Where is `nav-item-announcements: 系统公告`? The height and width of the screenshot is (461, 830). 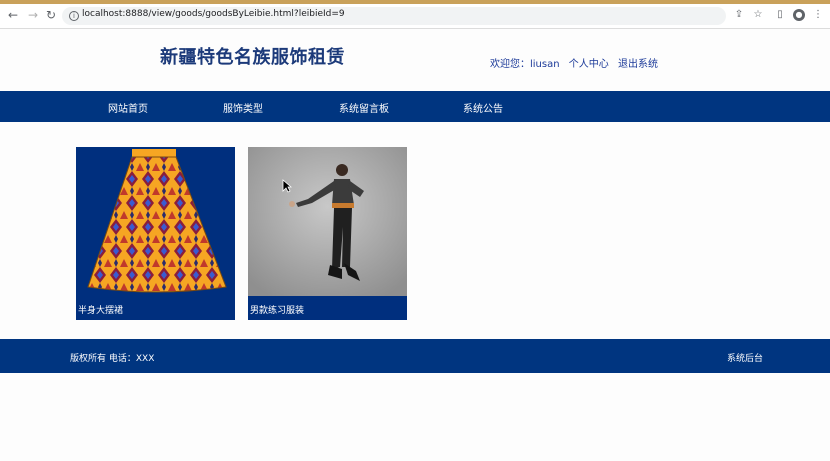 nav-item-announcements: 系统公告 is located at coordinates (483, 107).